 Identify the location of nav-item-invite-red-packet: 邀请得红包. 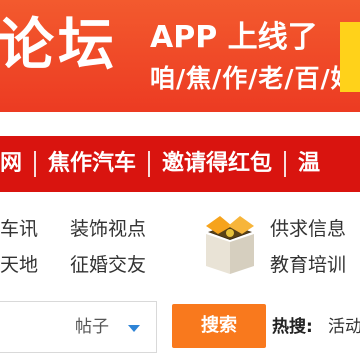
(217, 164).